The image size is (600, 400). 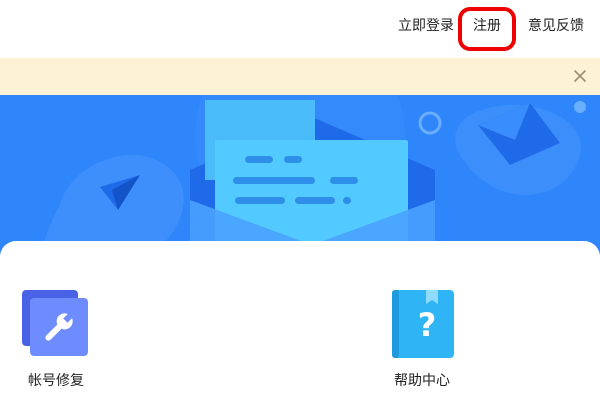 What do you see at coordinates (487, 26) in the screenshot?
I see `register-link: 注册` at bounding box center [487, 26].